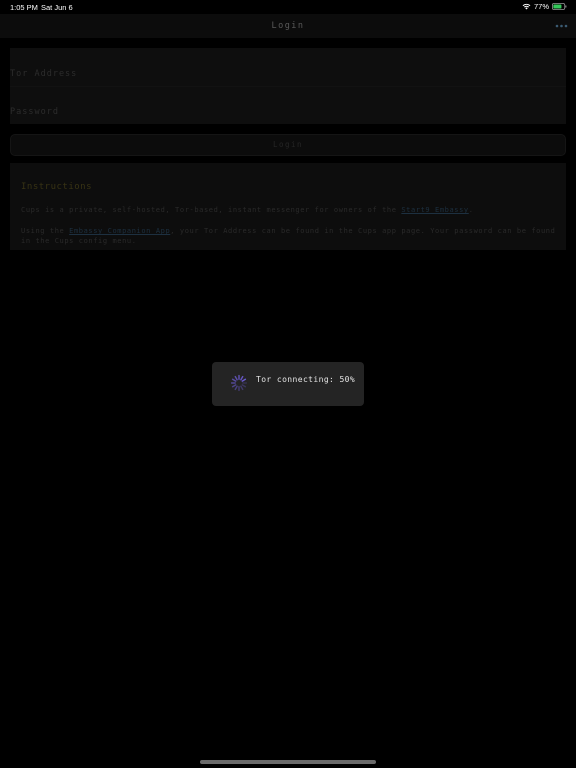 The image size is (576, 768). I want to click on password-input, so click(278, 112).